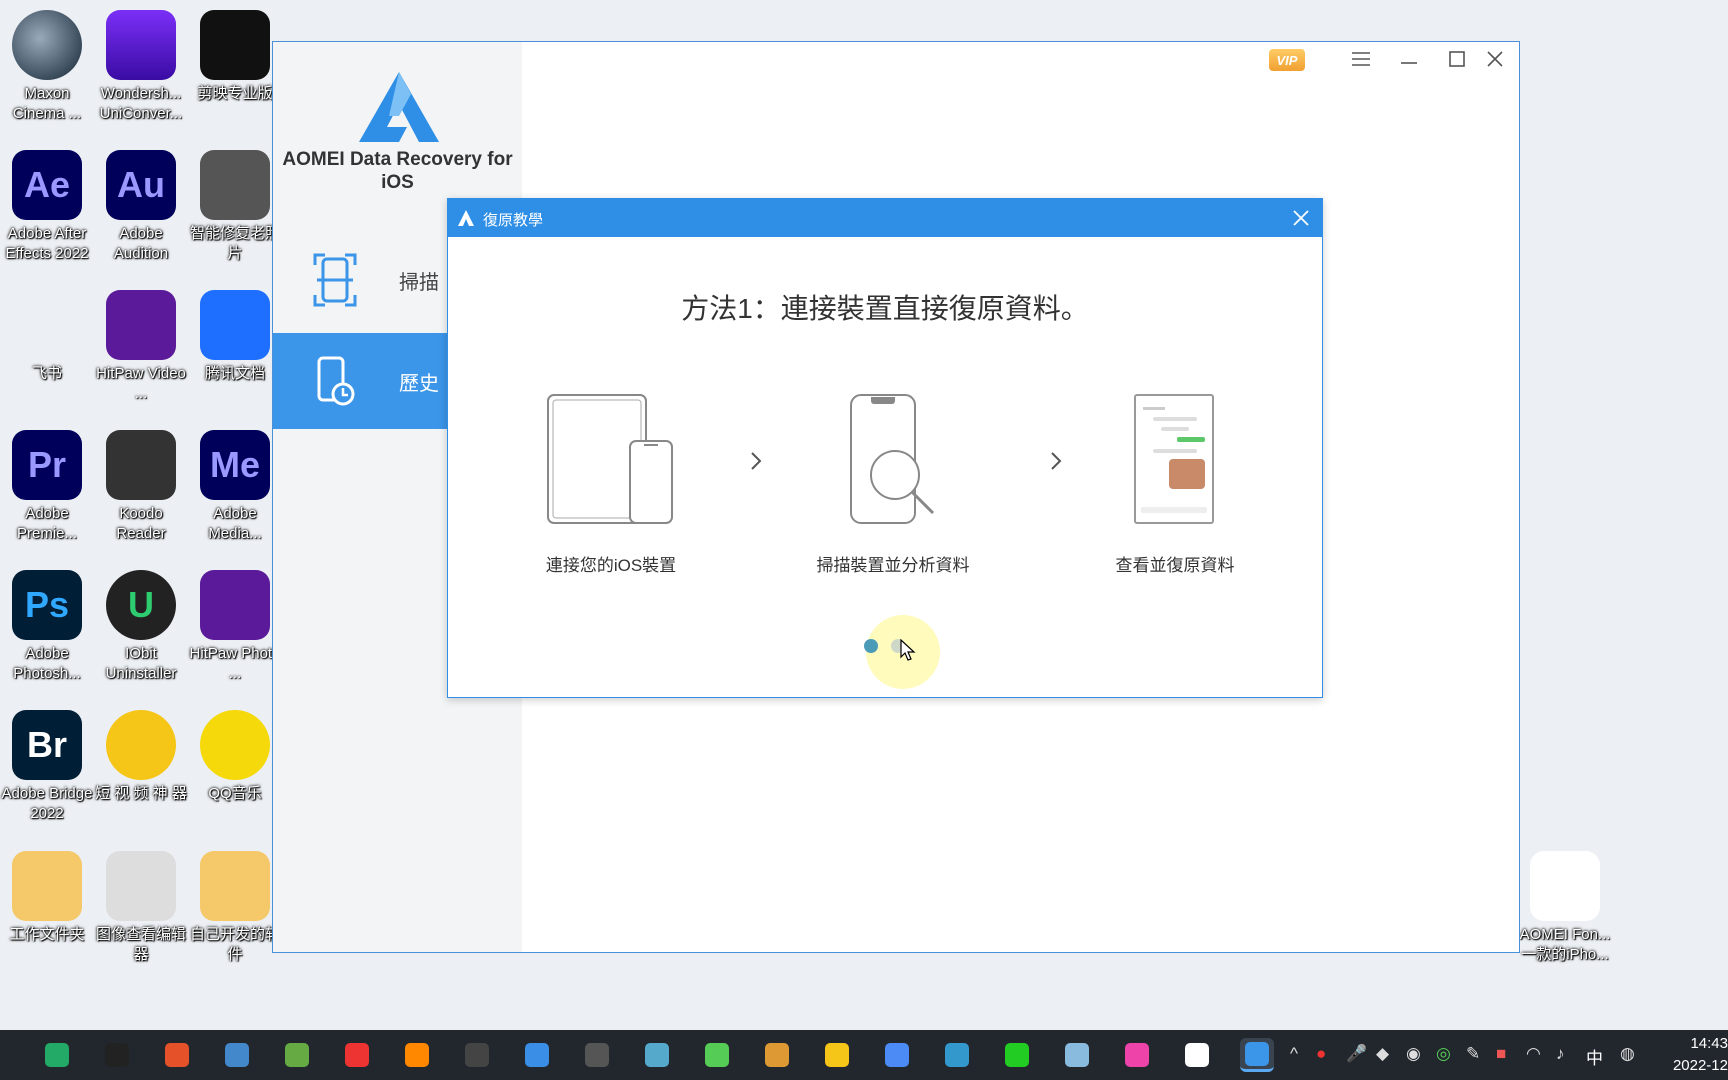 Image resolution: width=1728 pixels, height=1080 pixels. I want to click on color-app-icon, so click(1137, 1055).